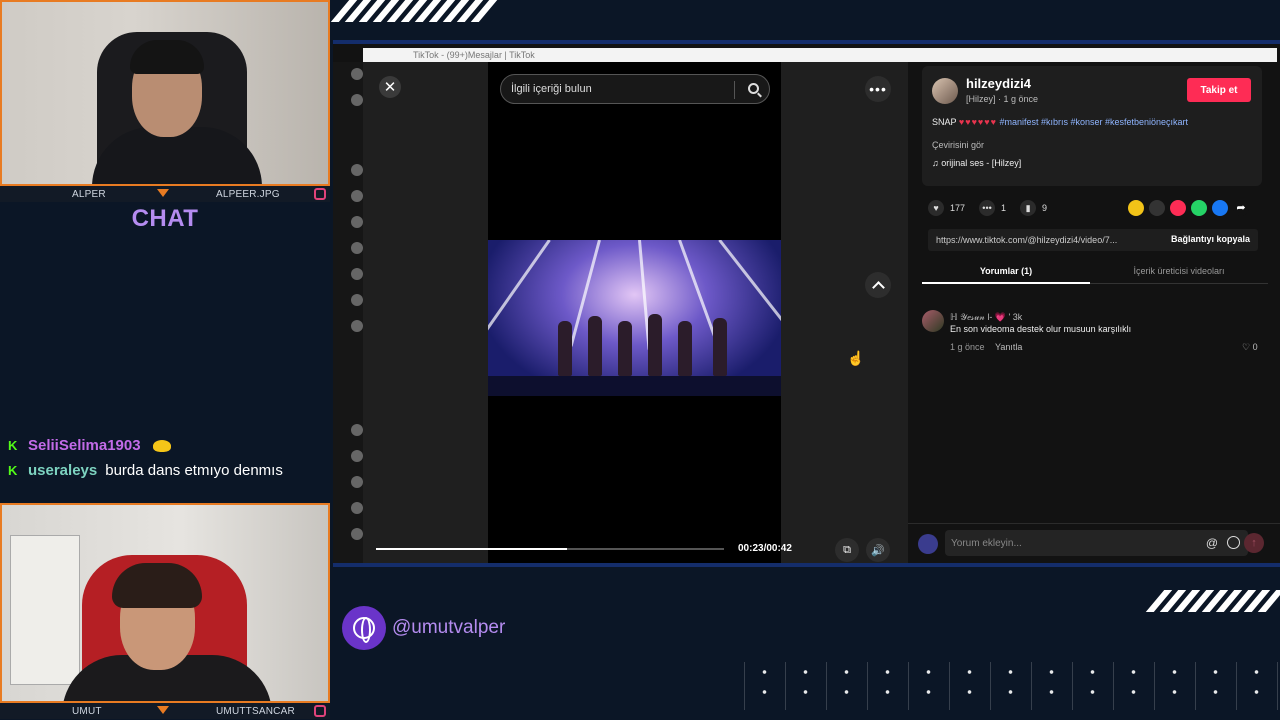 The image size is (1280, 720). I want to click on comment-icon: •••, so click(987, 208).